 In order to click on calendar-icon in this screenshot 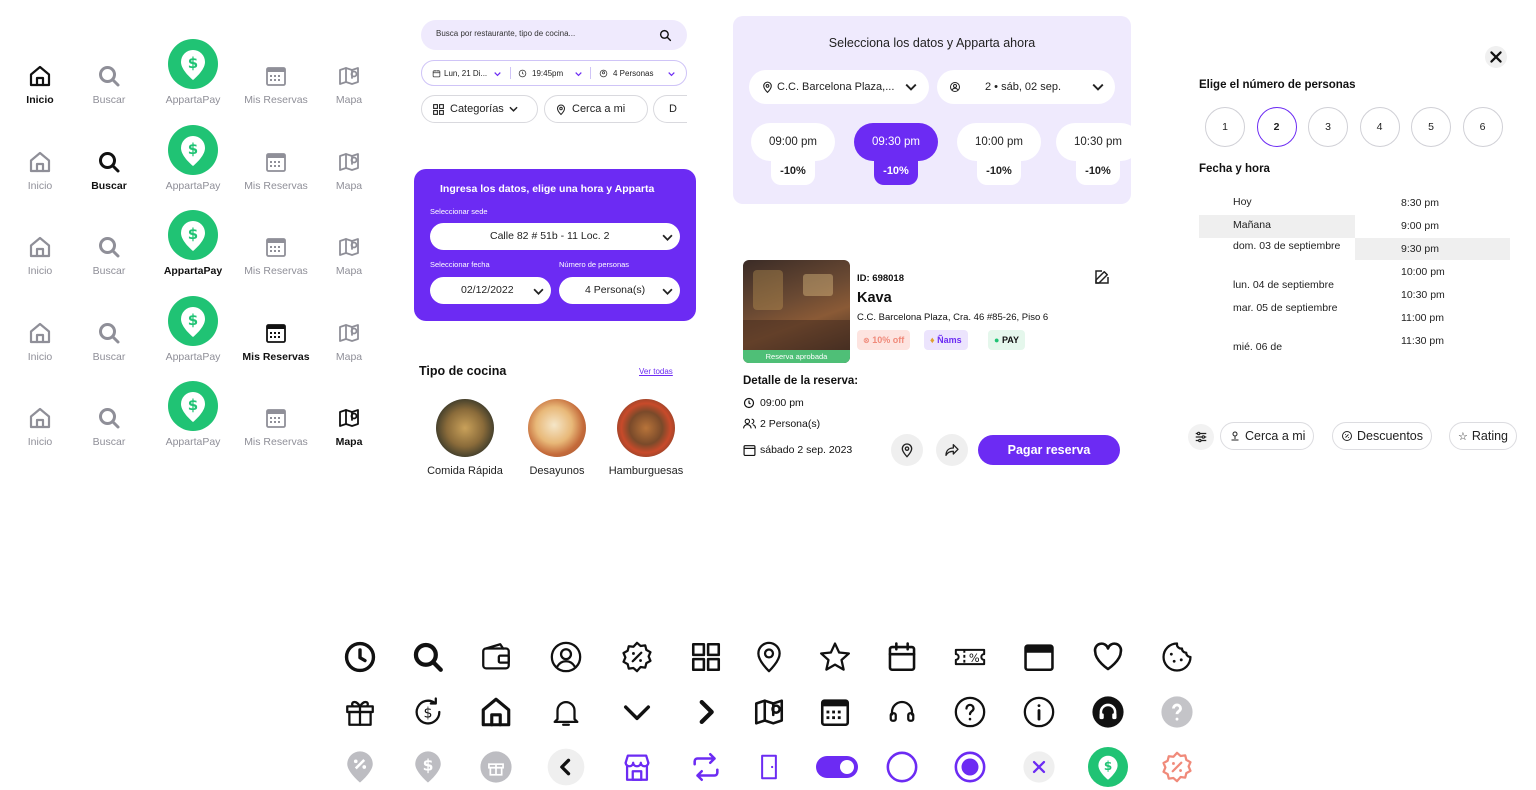, I will do `click(436, 74)`.